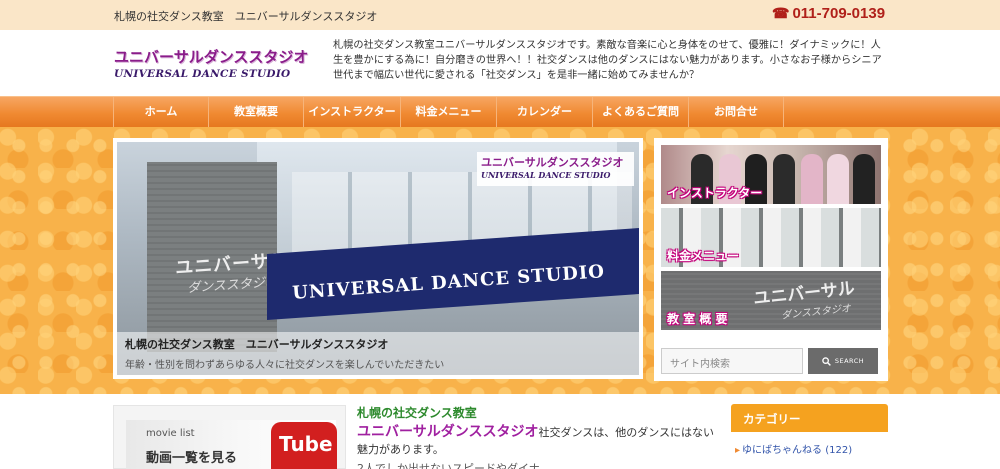 This screenshot has width=1000, height=469. I want to click on category-item: ▸ ゆにばちゃんねる (122), so click(809, 448).